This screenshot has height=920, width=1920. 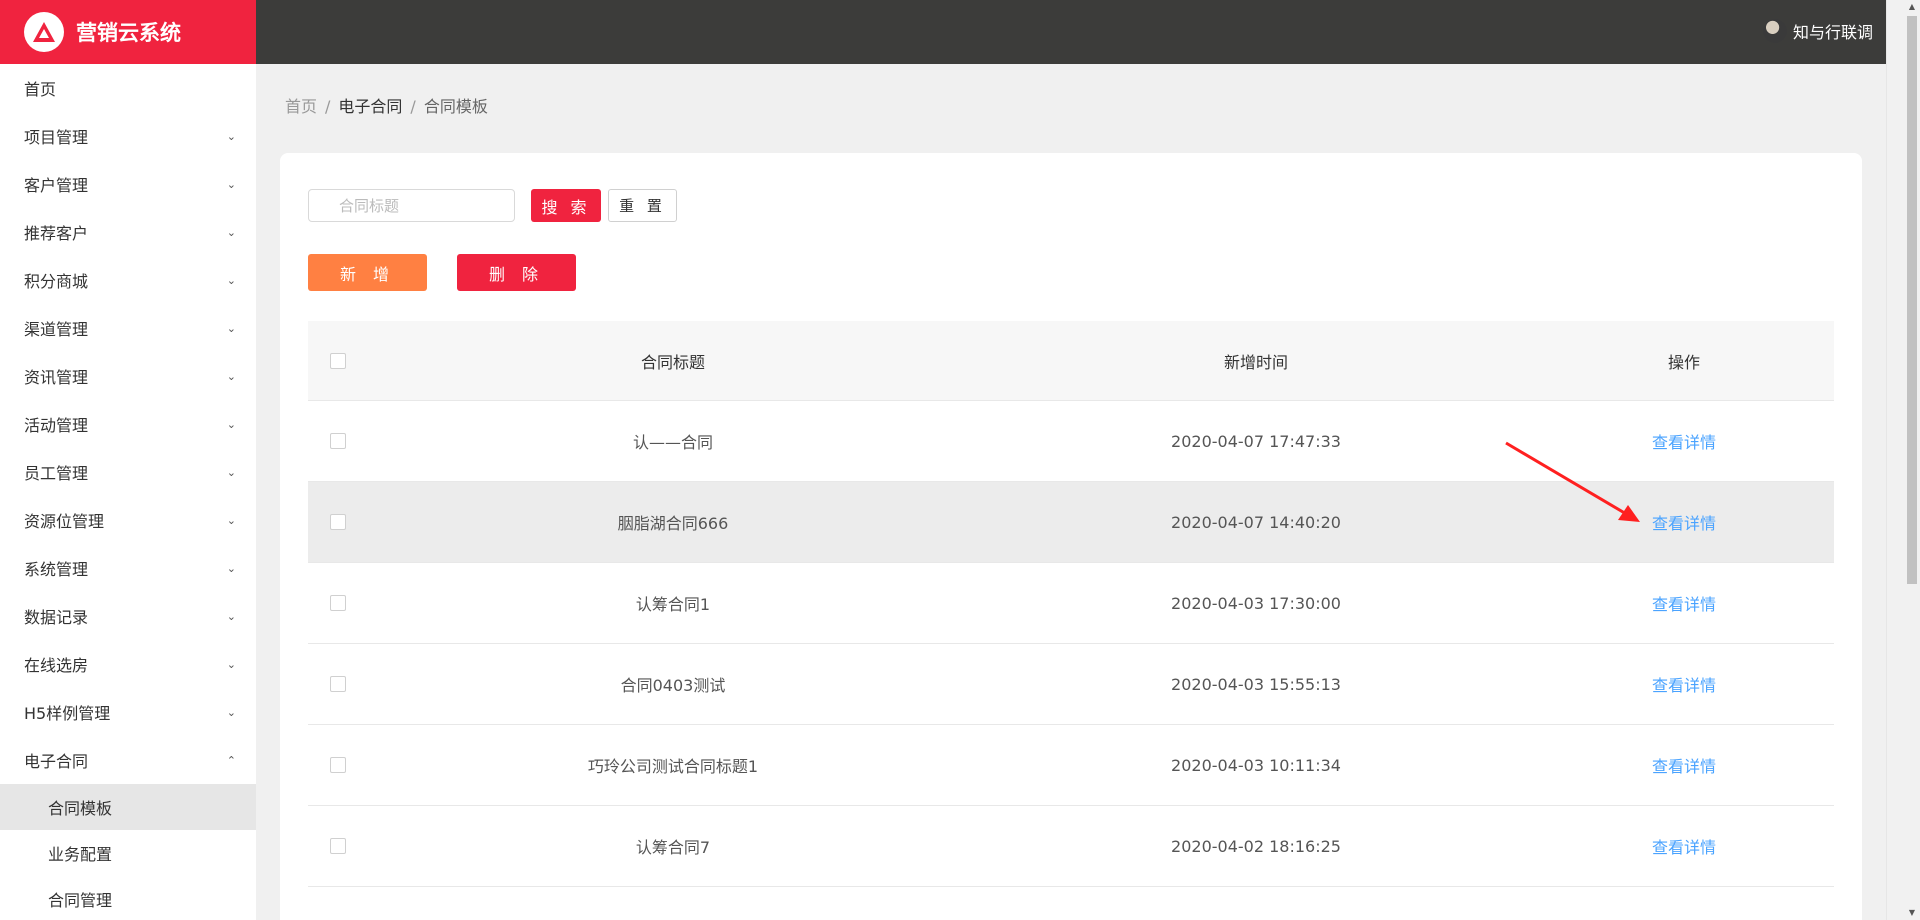 I want to click on add-button: 新 增, so click(x=367, y=272).